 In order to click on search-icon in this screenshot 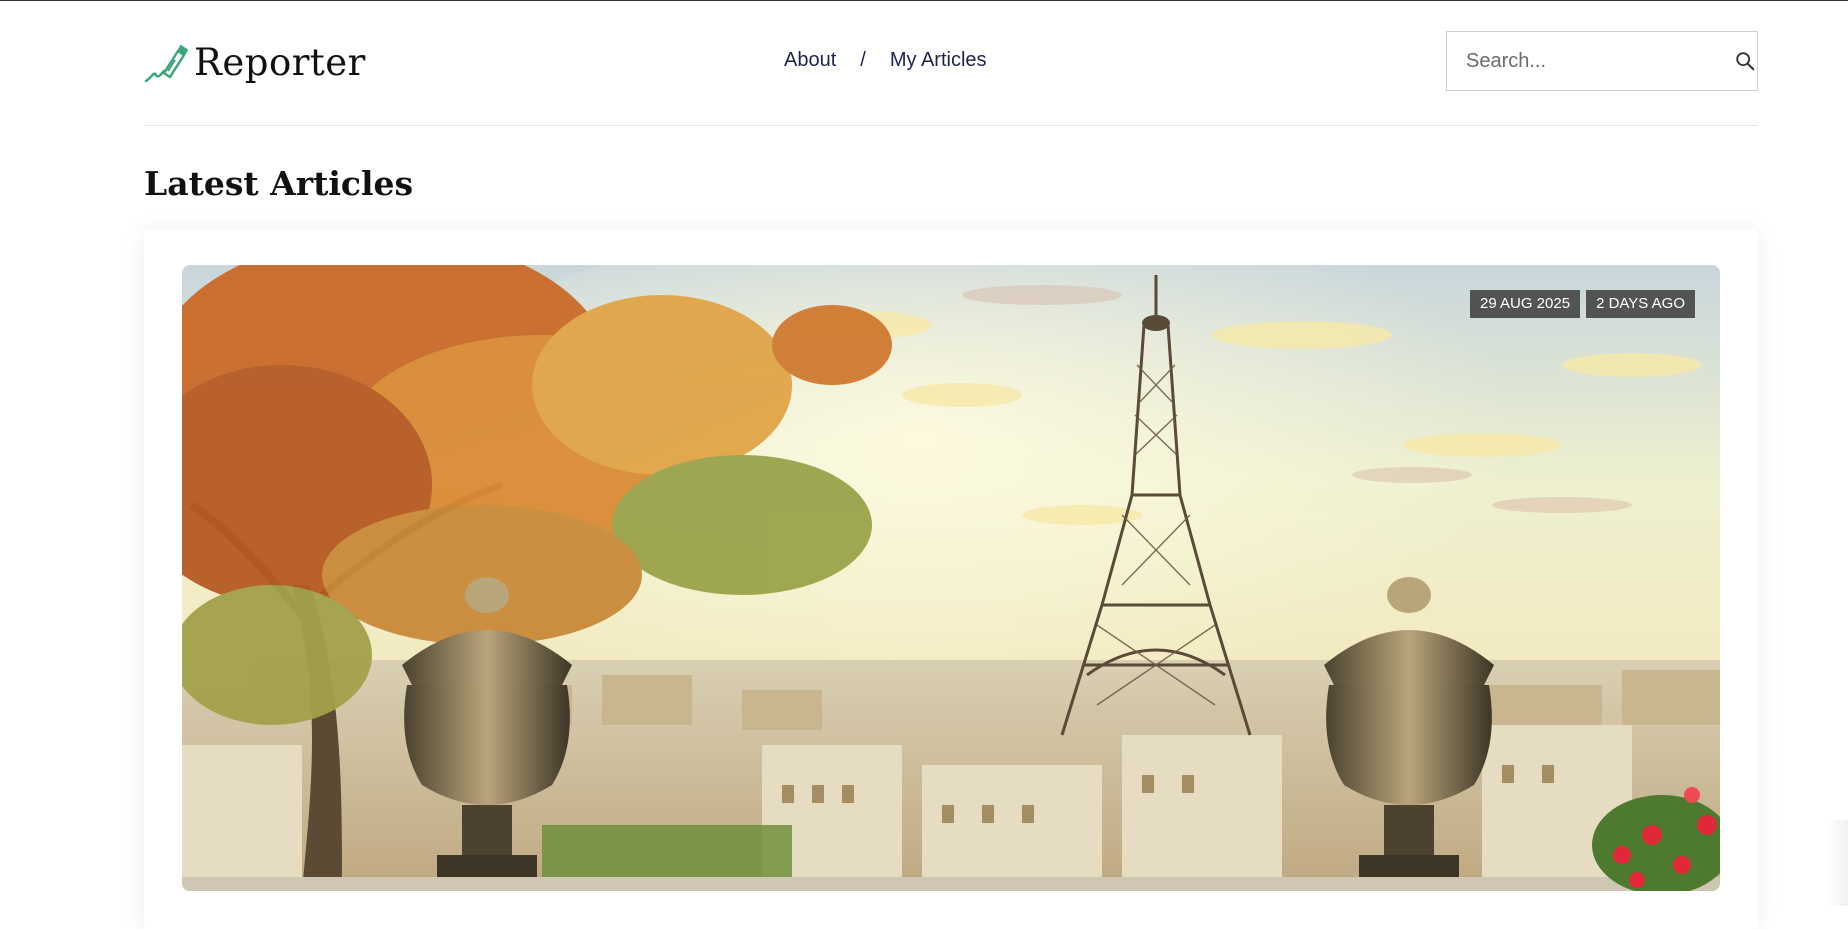, I will do `click(1745, 61)`.